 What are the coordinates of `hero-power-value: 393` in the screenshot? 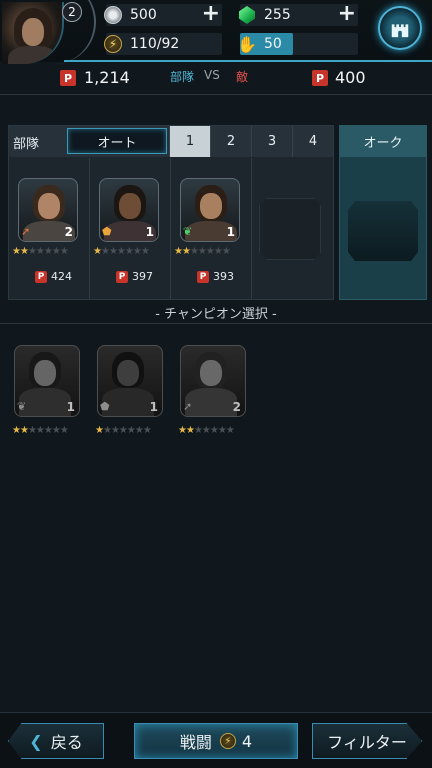 It's located at (223, 276).